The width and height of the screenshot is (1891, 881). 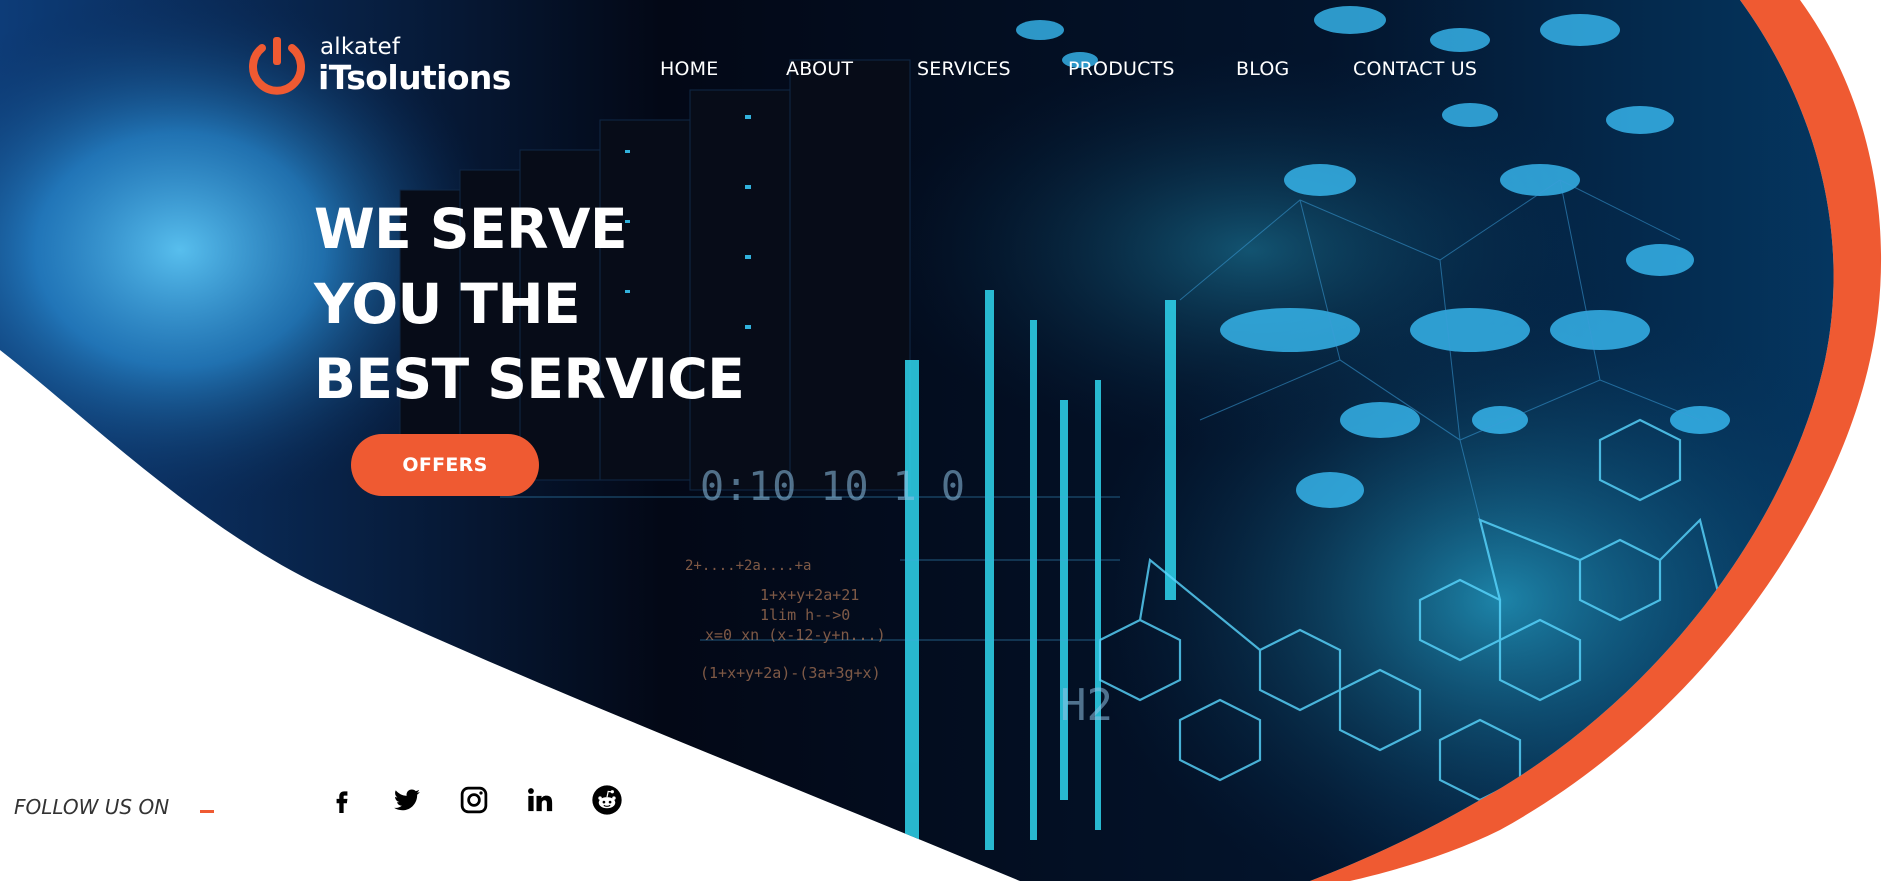 What do you see at coordinates (819, 69) in the screenshot?
I see `nav-about: ABOUT` at bounding box center [819, 69].